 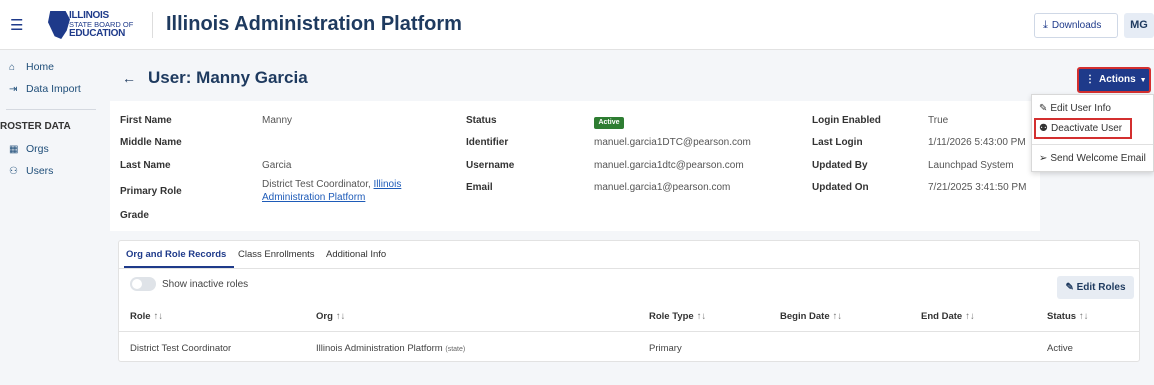 What do you see at coordinates (129, 78) in the screenshot?
I see `back-arrow-icon: ←` at bounding box center [129, 78].